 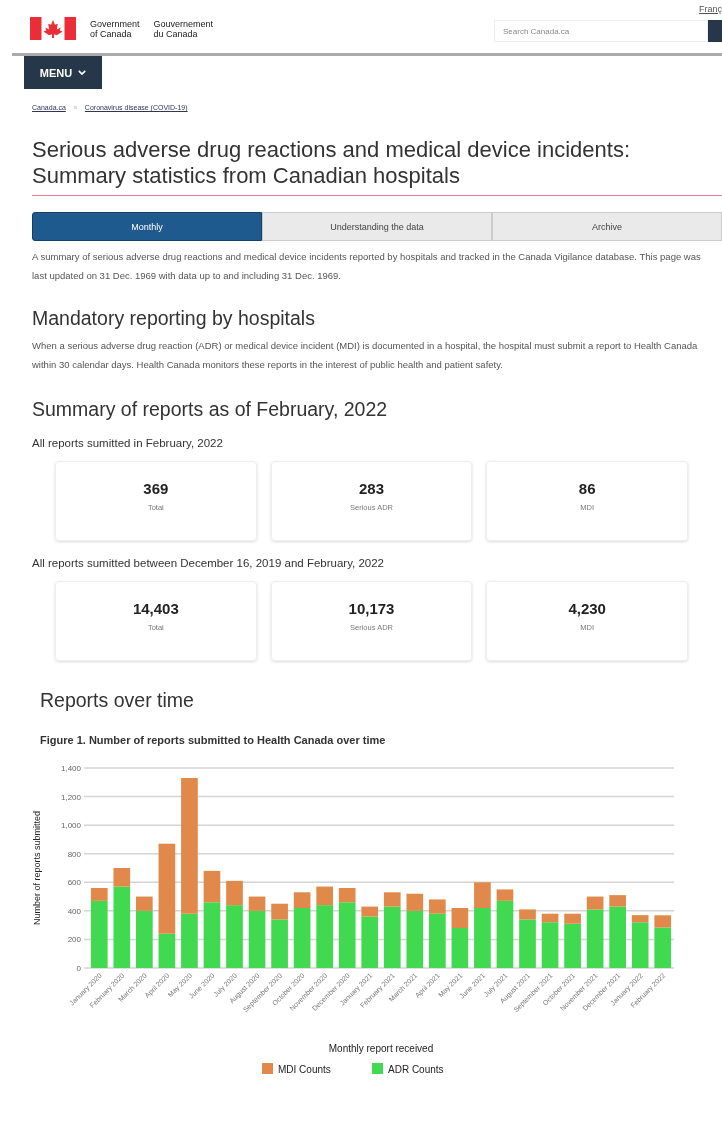 What do you see at coordinates (74, 911) in the screenshot?
I see `y-tick-label: 400` at bounding box center [74, 911].